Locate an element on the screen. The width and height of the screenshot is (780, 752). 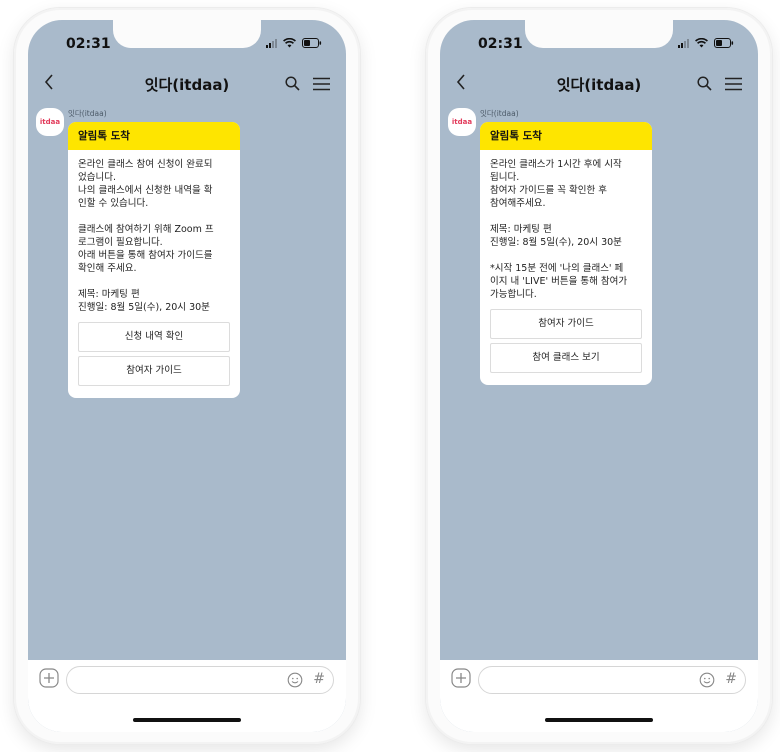
bubble-buttons: 참여자 가이드 참여 클래스 보기 is located at coordinates (566, 347).